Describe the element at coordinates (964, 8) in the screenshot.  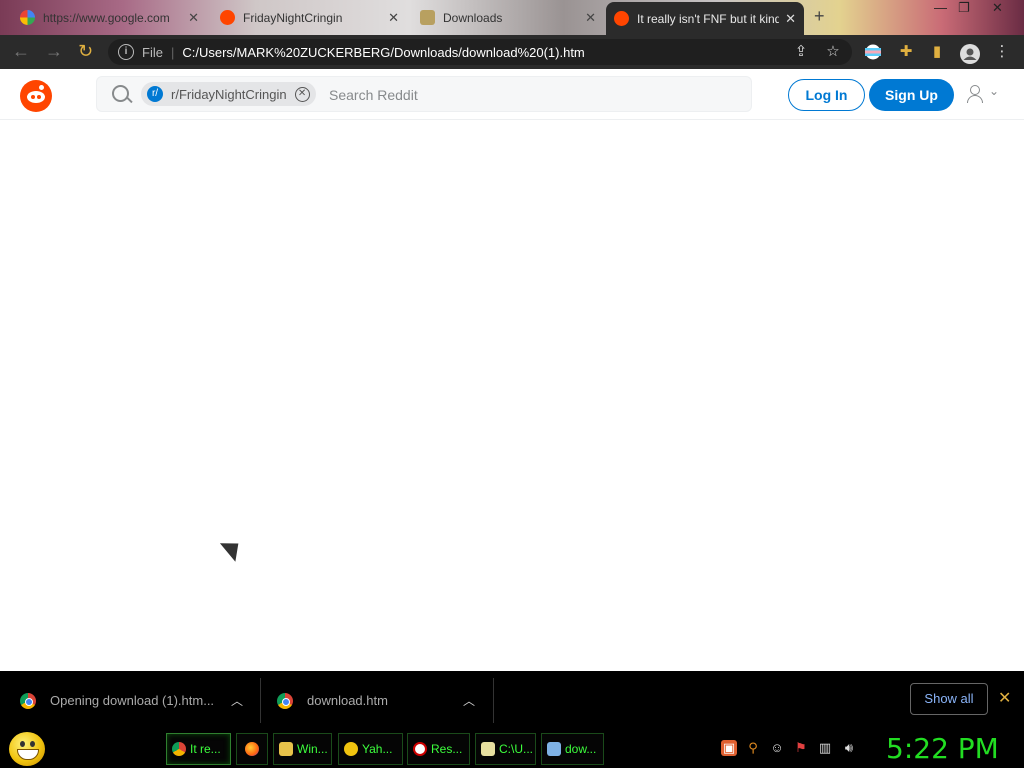
I see `maximize-icon: ❐` at that location.